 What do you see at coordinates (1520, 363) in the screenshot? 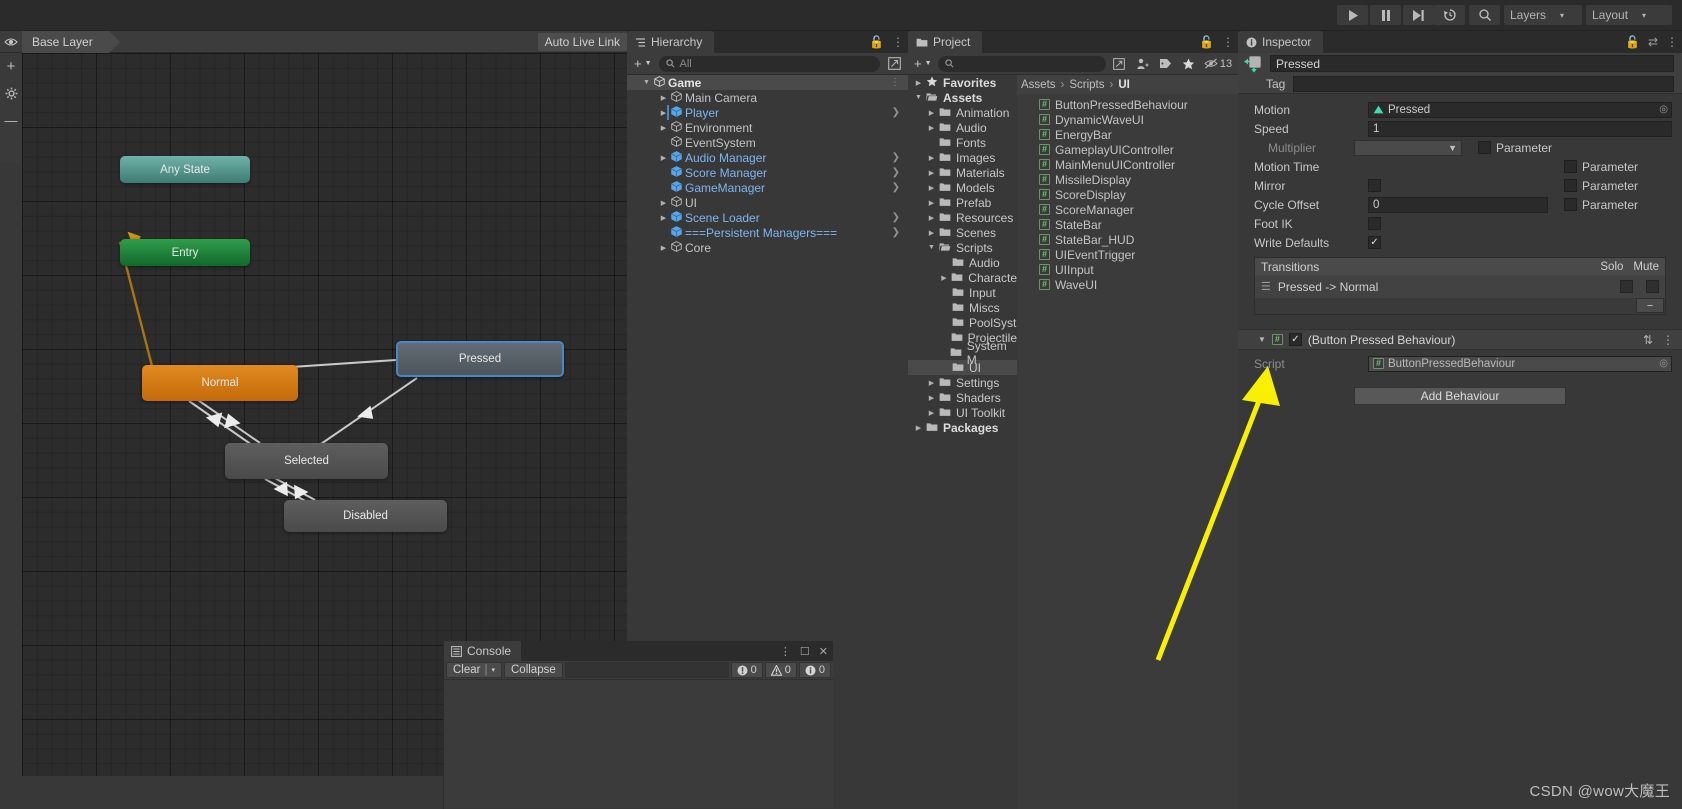
I see `script-object-field: # ButtonPressedBehaviour ◎` at bounding box center [1520, 363].